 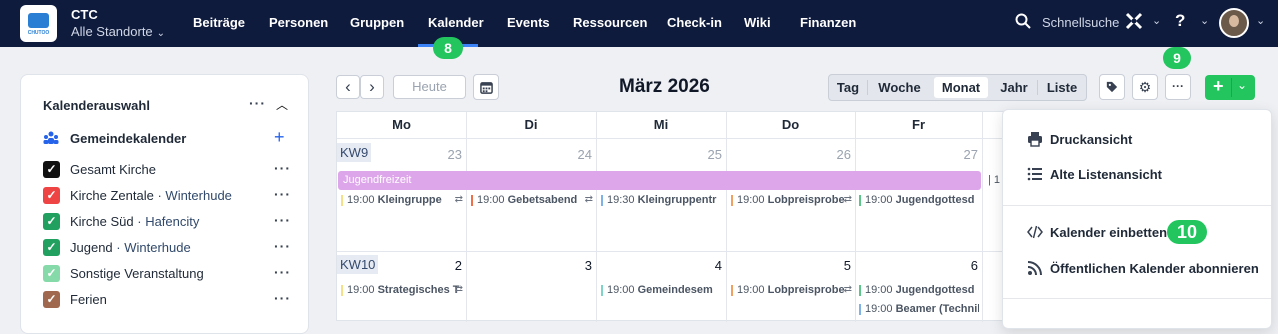 What do you see at coordinates (847, 199) in the screenshot?
I see `repeat-icon: ⇄` at bounding box center [847, 199].